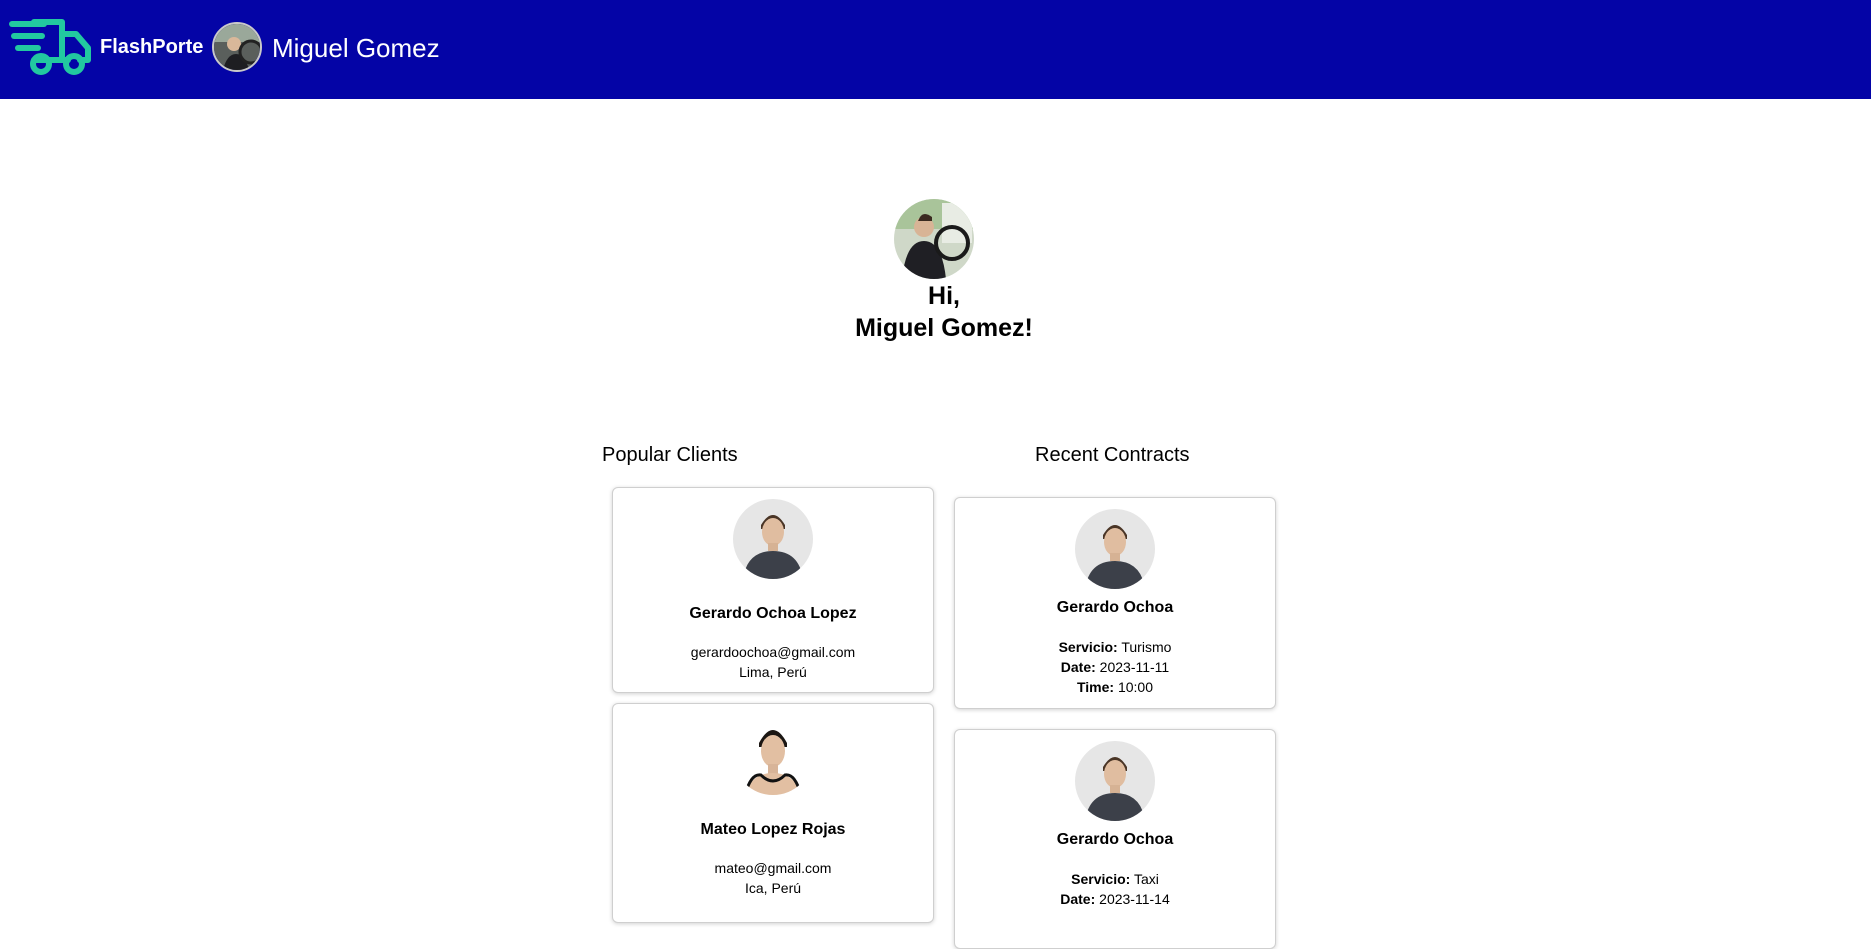 Image resolution: width=1871 pixels, height=949 pixels. I want to click on recent-contracts-title: Recent Contracts, so click(1112, 455).